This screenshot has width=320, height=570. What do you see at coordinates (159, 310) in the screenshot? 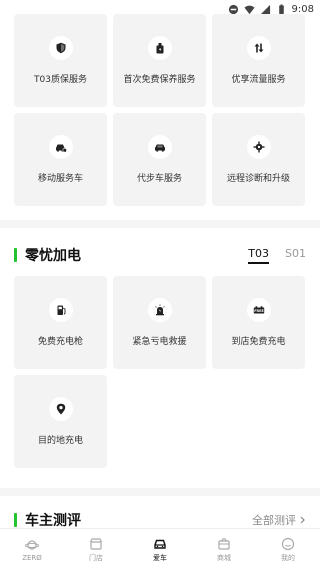
I see `beacon-icon` at bounding box center [159, 310].